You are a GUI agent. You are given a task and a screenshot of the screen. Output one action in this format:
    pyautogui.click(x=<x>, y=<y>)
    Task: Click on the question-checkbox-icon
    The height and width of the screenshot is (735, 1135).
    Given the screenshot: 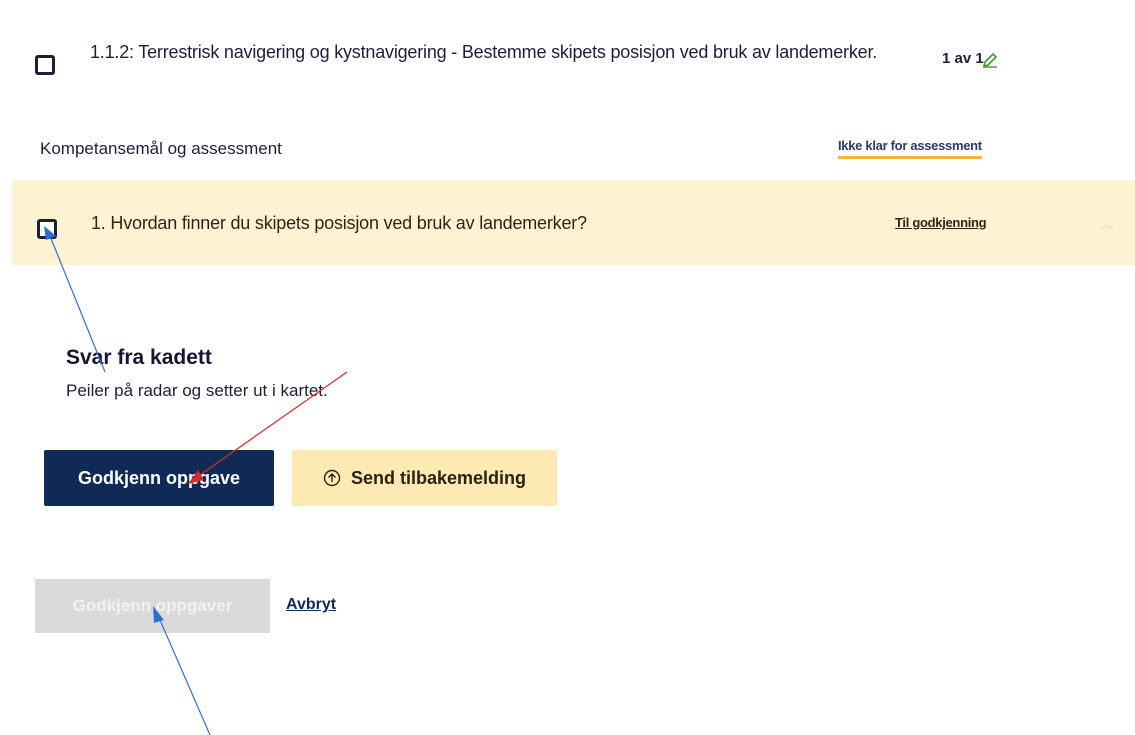 What is the action you would take?
    pyautogui.click(x=47, y=229)
    